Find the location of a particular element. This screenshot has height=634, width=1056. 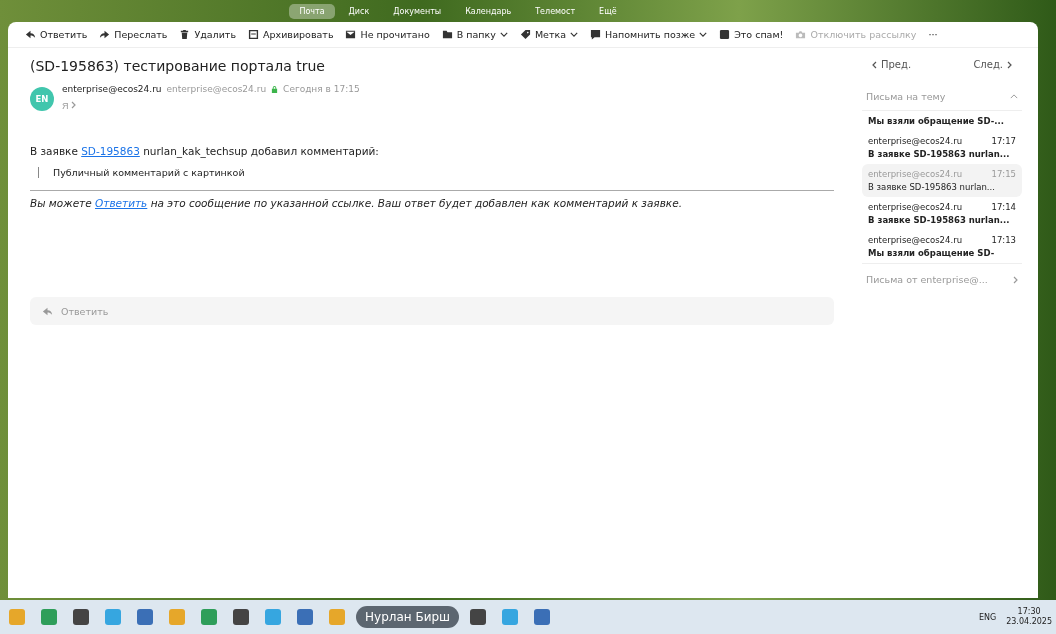

email-date: Сегодня в 17:15 is located at coordinates (321, 89).